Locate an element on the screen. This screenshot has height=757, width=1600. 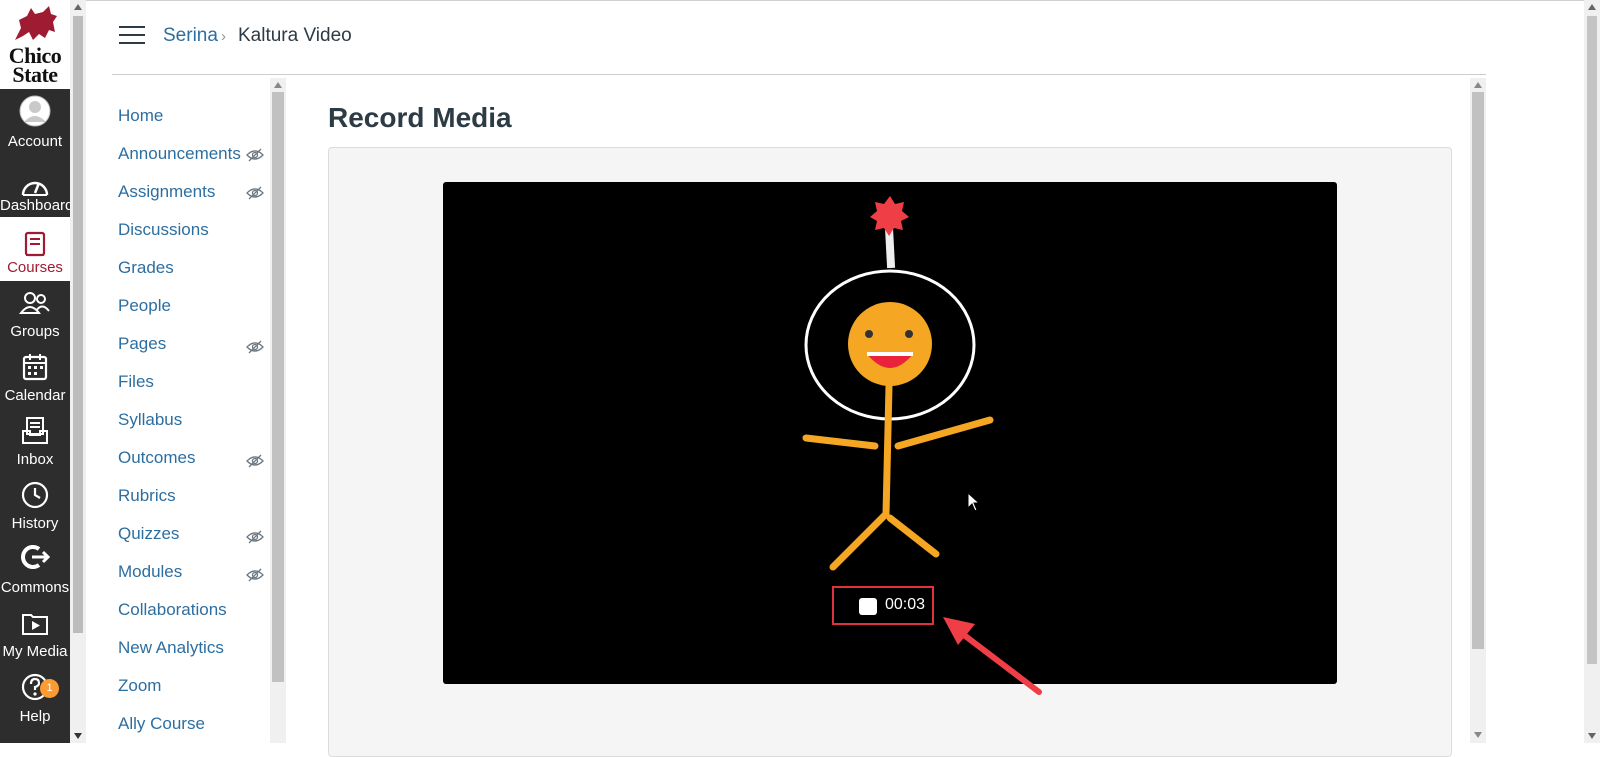
nav-inbox-label: Inbox is located at coordinates (35, 459).